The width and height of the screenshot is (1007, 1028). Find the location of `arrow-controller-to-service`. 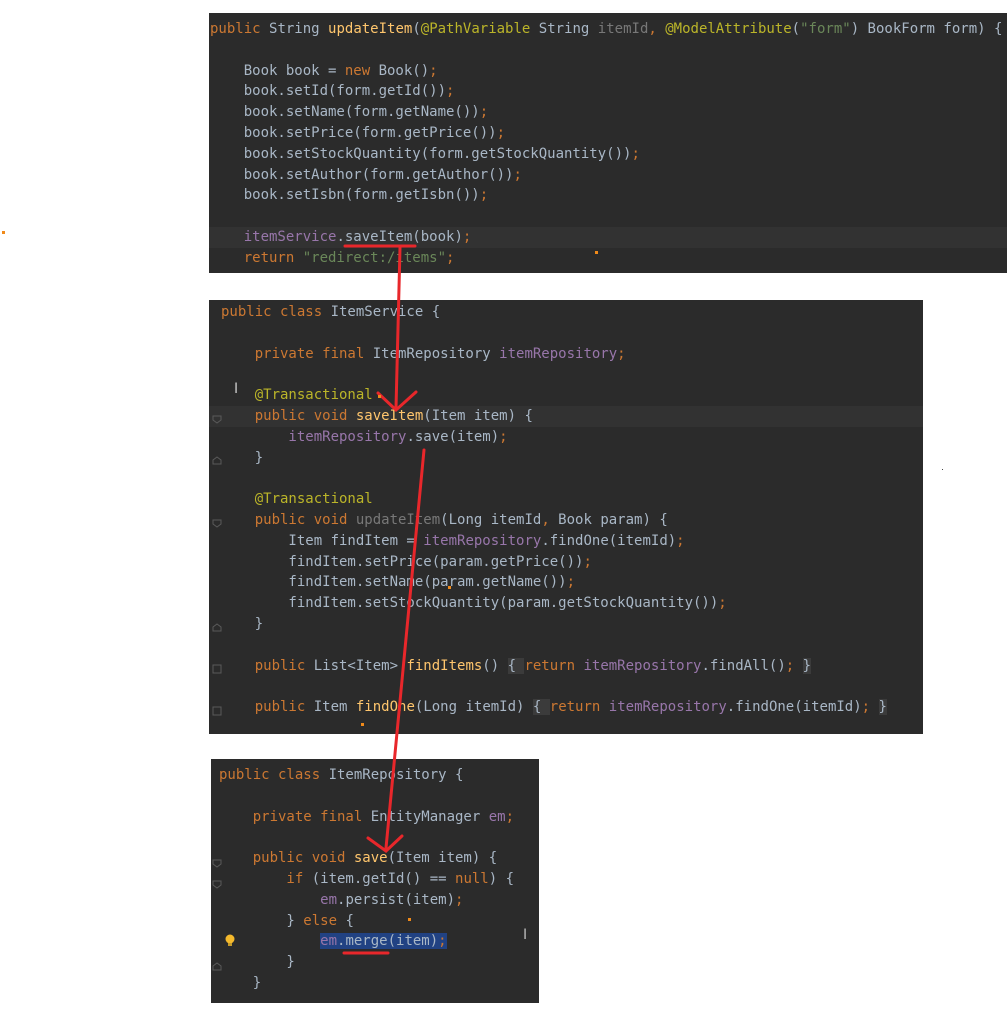

arrow-controller-to-service is located at coordinates (380, 328).